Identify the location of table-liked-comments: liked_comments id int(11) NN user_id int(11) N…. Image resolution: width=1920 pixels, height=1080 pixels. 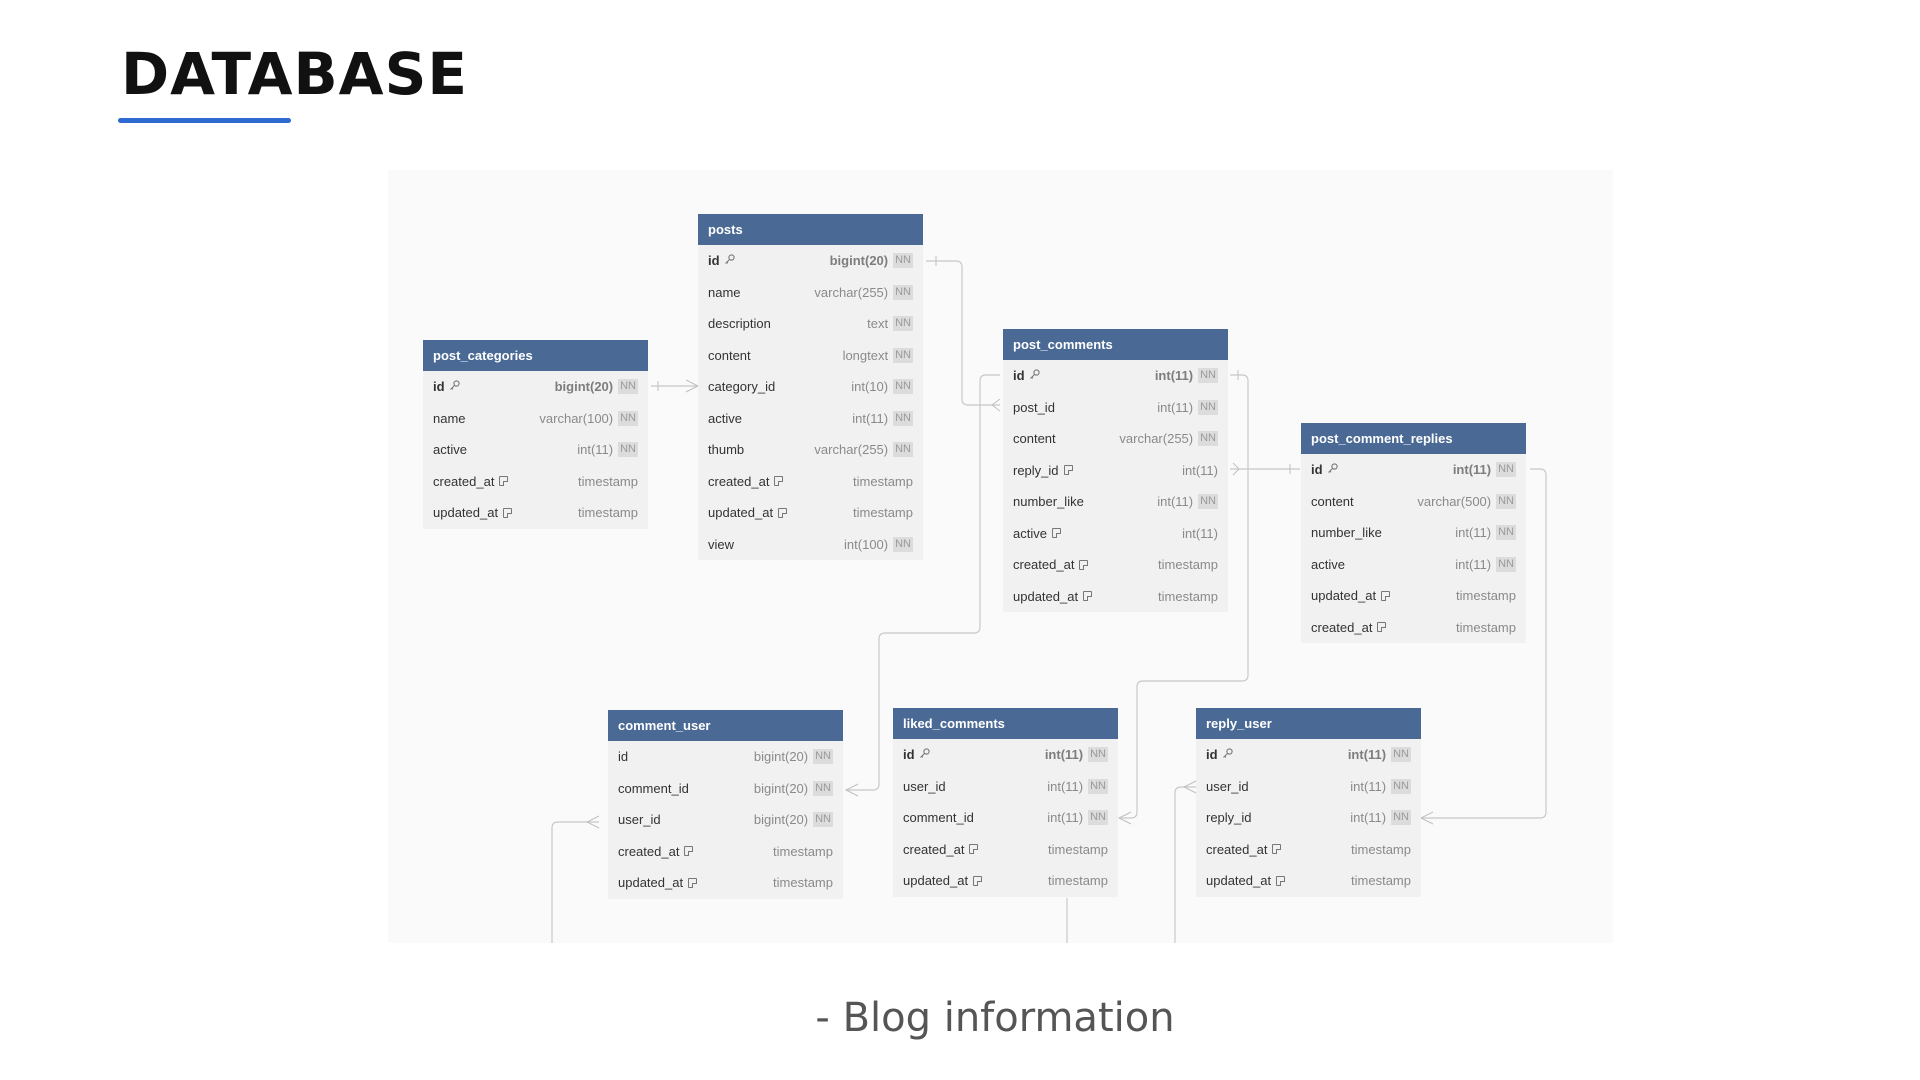
(1005, 802).